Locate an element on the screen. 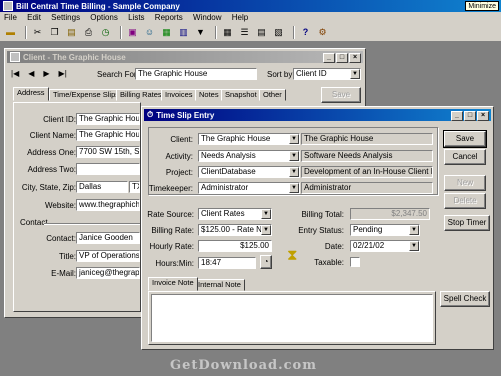 The height and width of the screenshot is (376, 501). address-two-field is located at coordinates (108, 169).